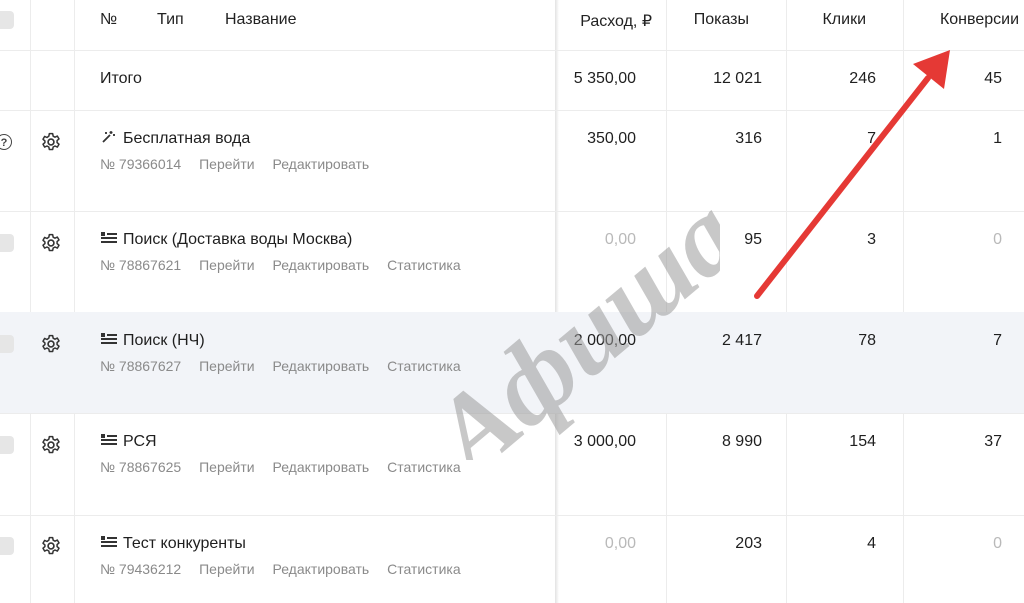 This screenshot has height=603, width=1024. Describe the element at coordinates (512, 80) in the screenshot. I see `total-row: Итого 5 350,00 12 021 246 45` at that location.